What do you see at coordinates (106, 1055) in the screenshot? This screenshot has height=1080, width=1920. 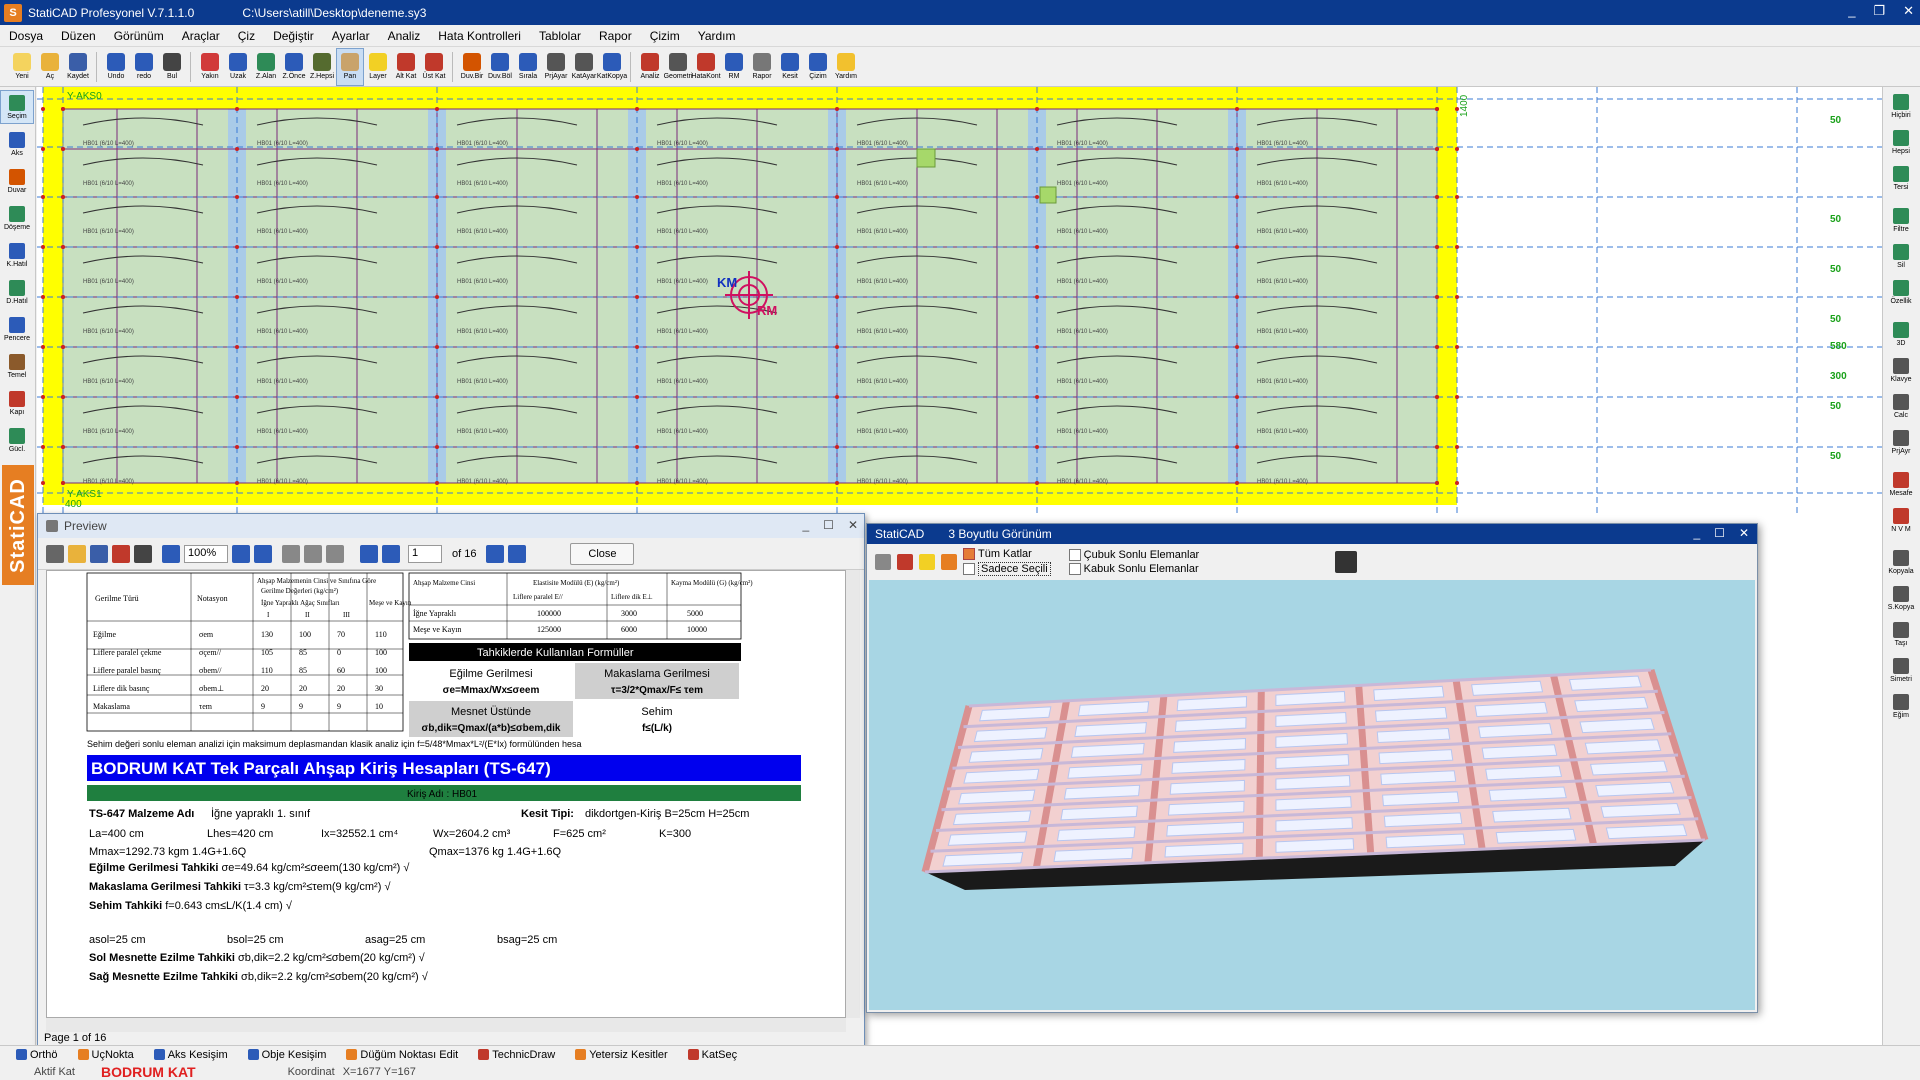 I see `snap-toggle: UçNokta` at bounding box center [106, 1055].